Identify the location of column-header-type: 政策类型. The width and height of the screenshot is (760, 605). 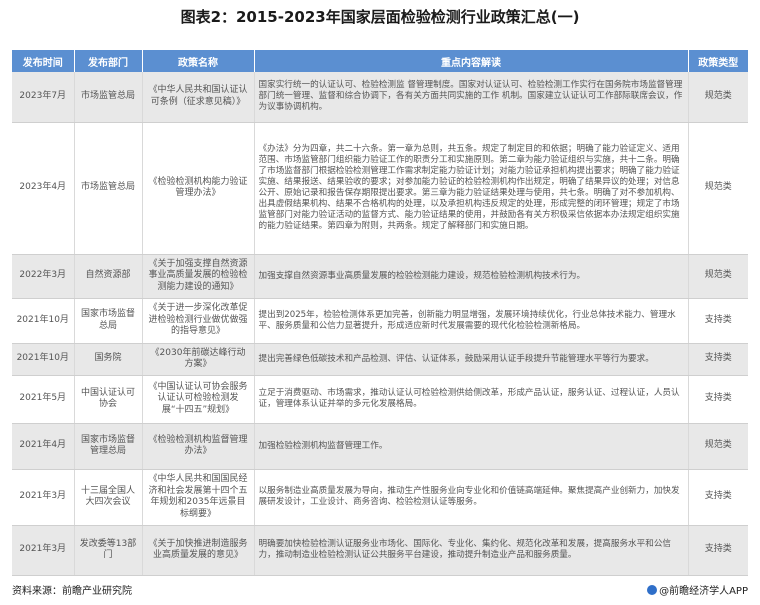
(718, 61).